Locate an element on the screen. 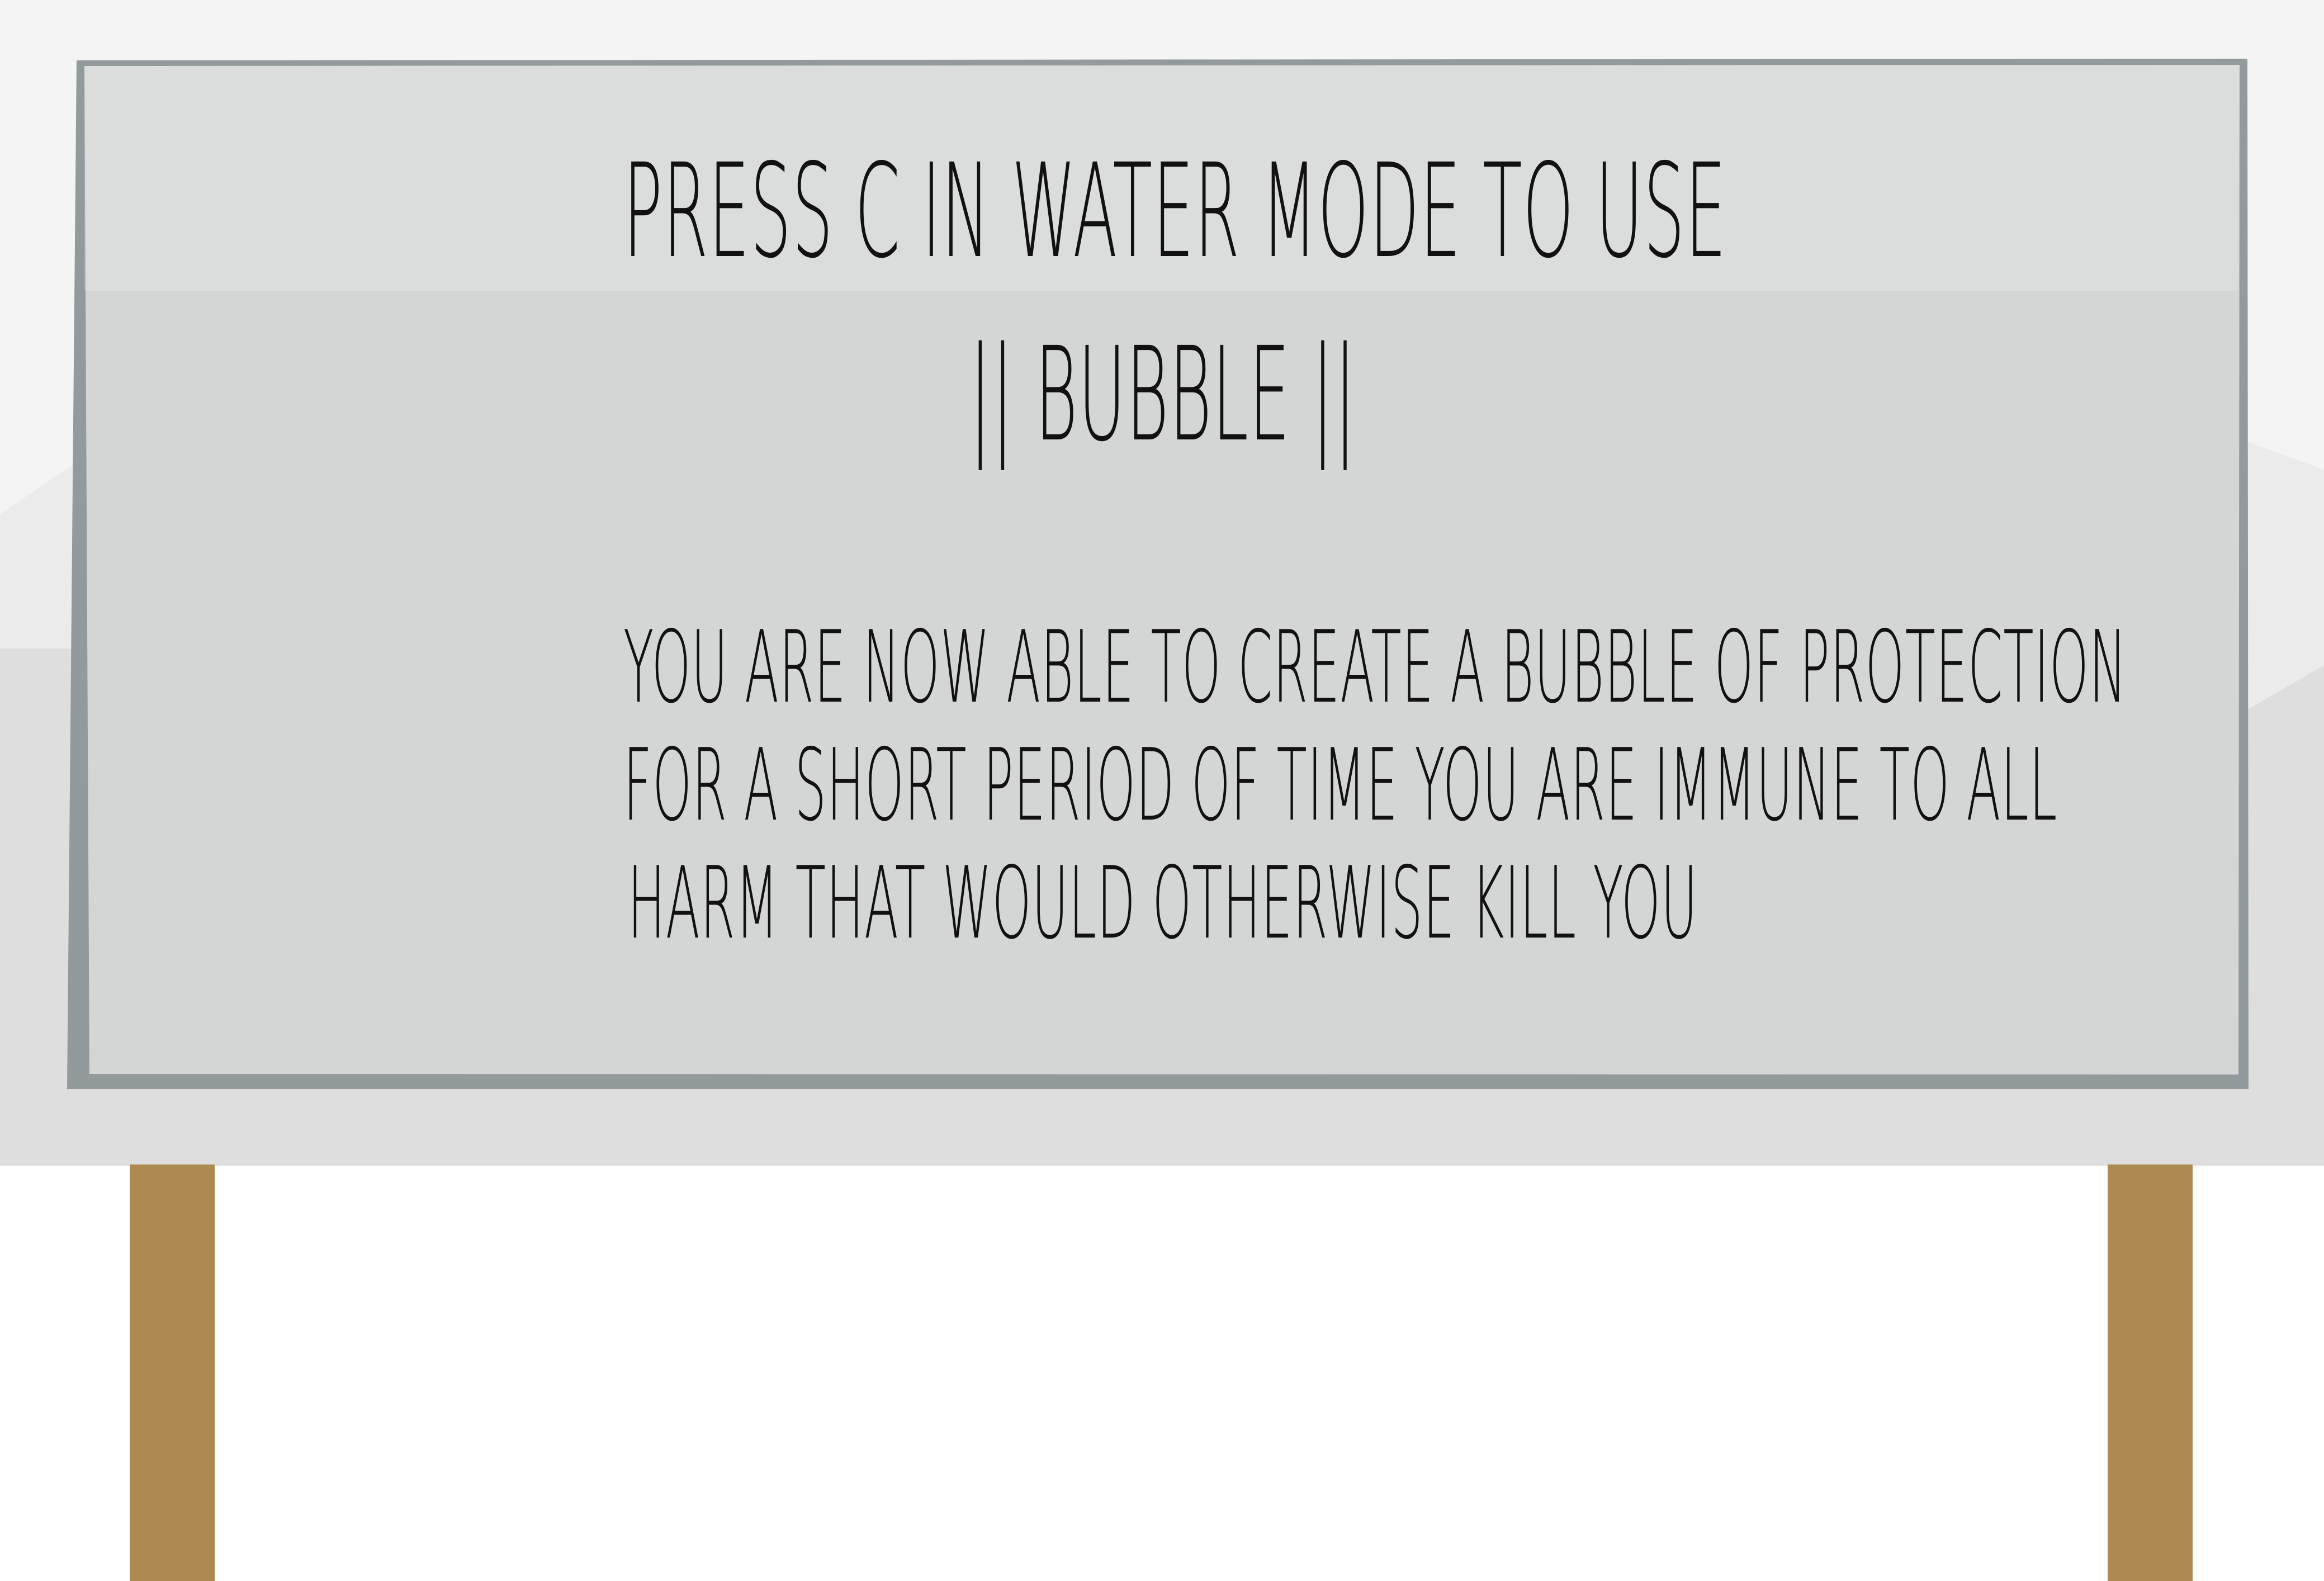  sign-title-line-1: PRESS C IN WATER MODE TO USE is located at coordinates (1175, 211).